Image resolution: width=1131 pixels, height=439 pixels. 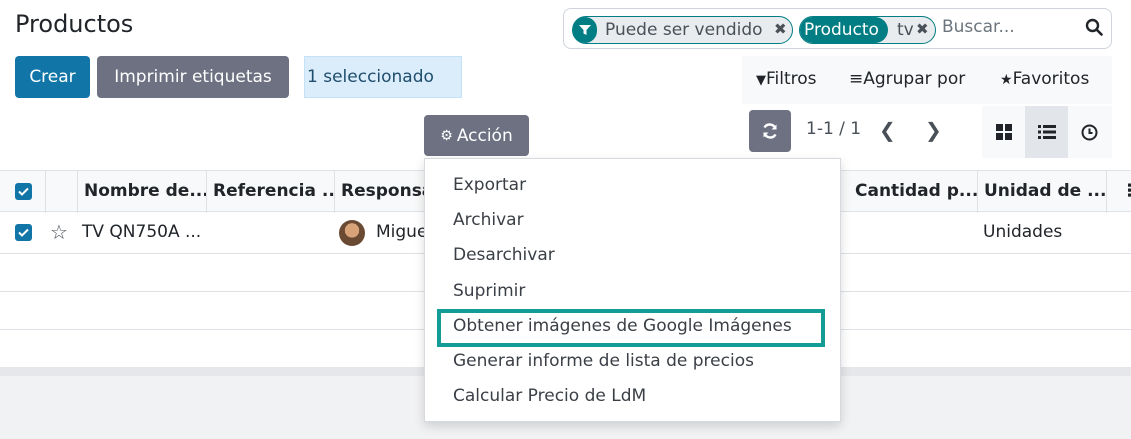 I want to click on dots-vertical-icon: ⋮, so click(x=1126, y=191).